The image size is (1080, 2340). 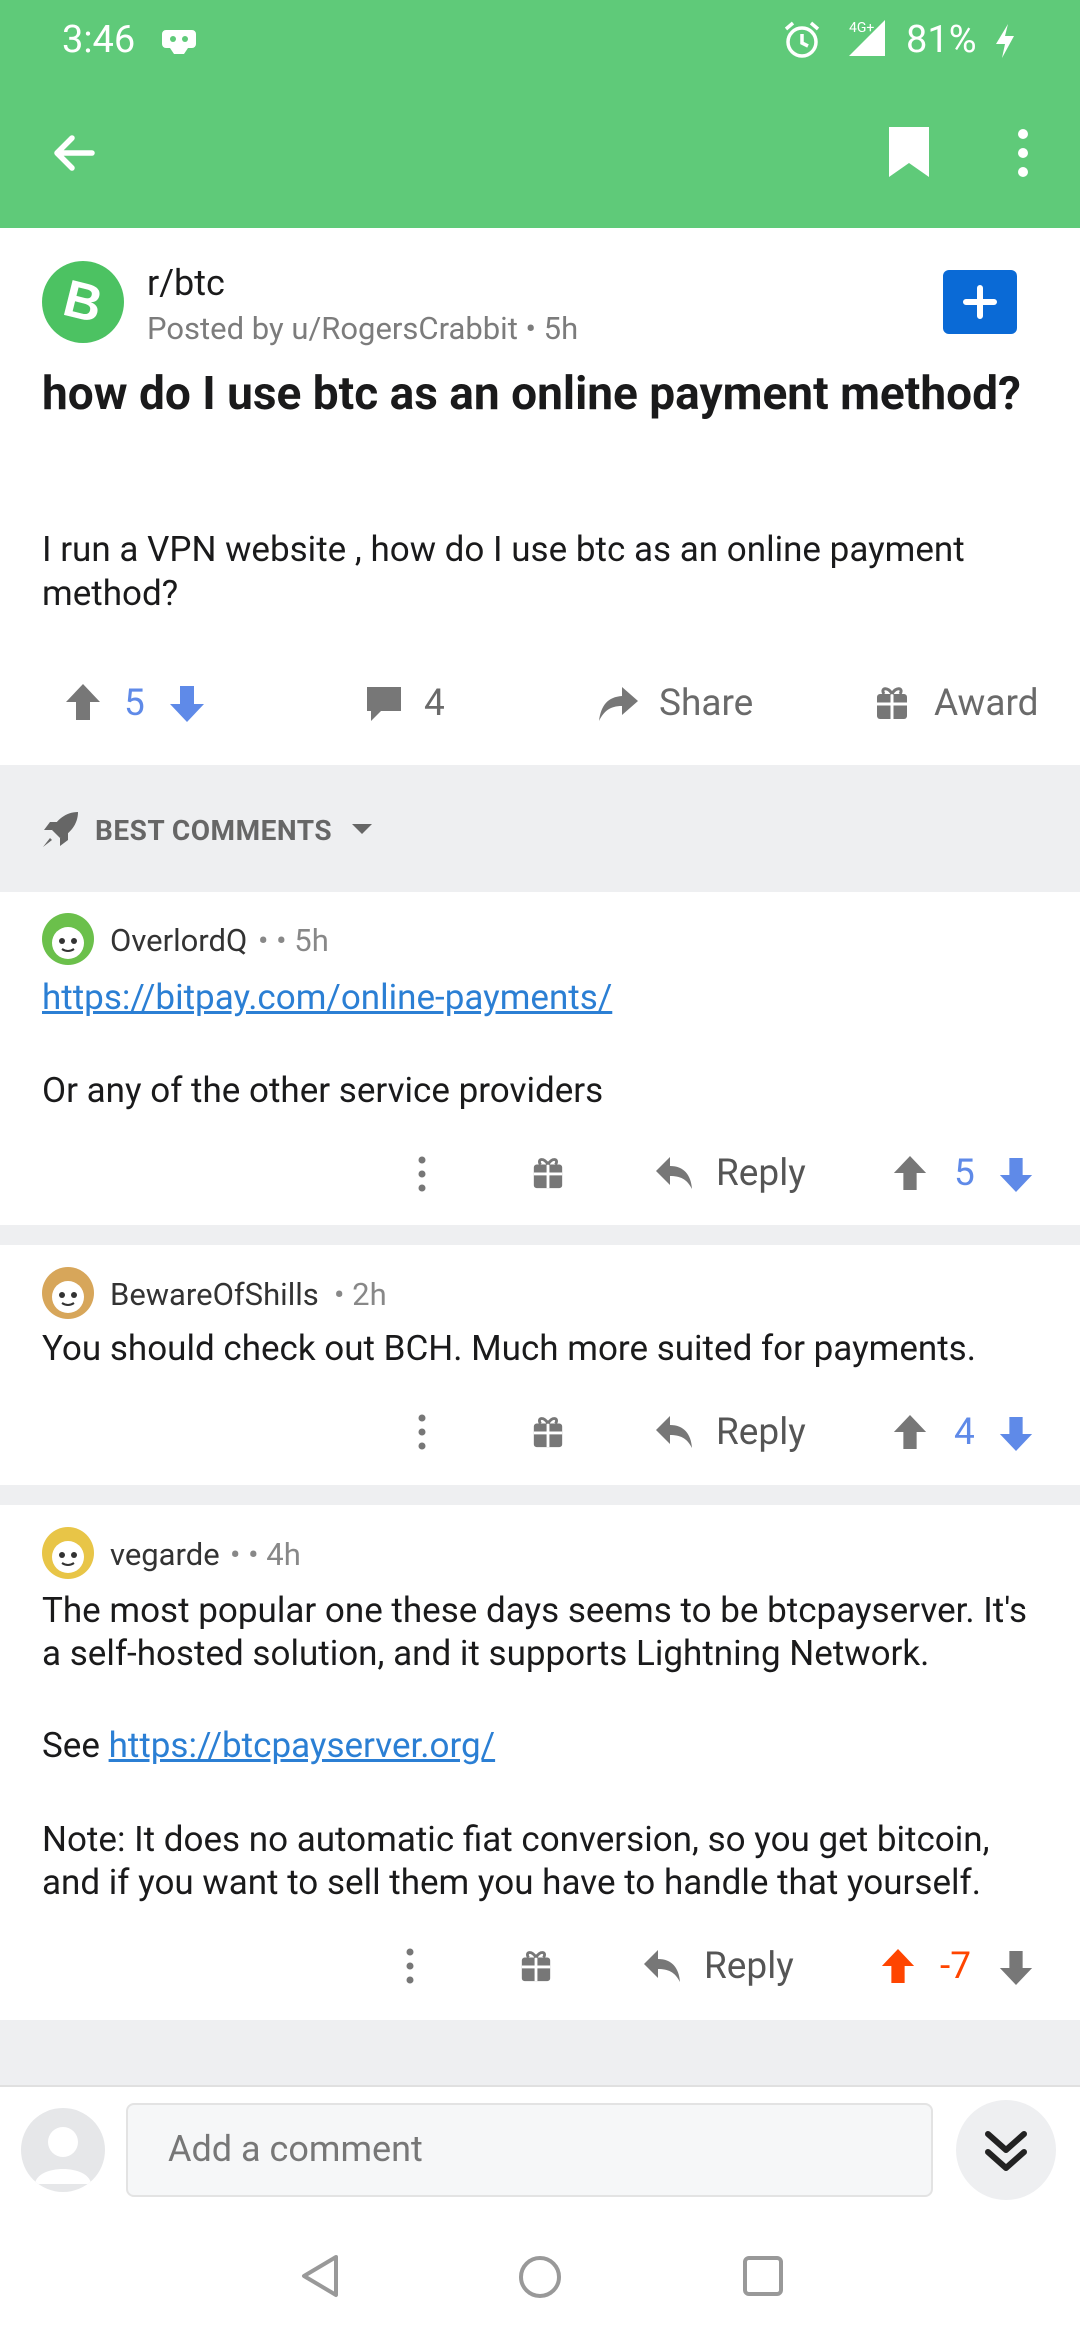 I want to click on post-author-meta: Posted by u/RogersCrabbit • 5h, so click(x=362, y=328).